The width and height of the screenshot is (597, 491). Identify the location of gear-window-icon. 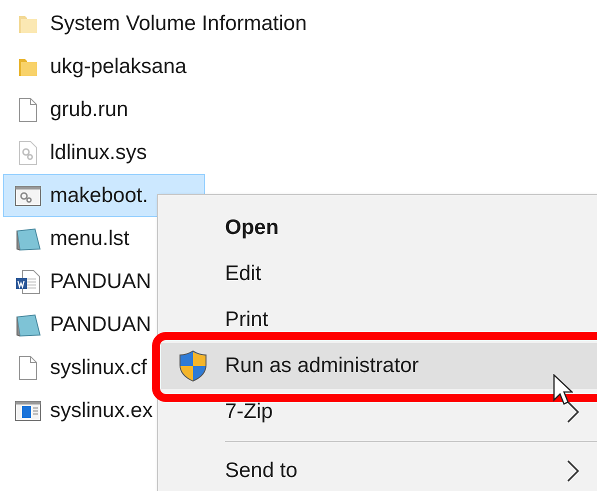
(28, 196).